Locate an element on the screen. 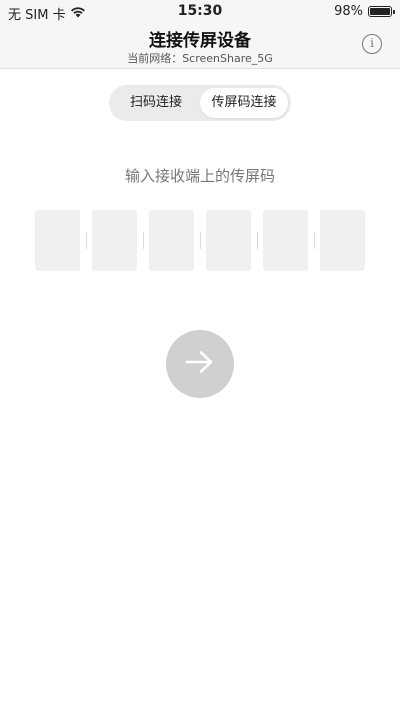 The image size is (400, 711). arrow-right-icon is located at coordinates (200, 364).